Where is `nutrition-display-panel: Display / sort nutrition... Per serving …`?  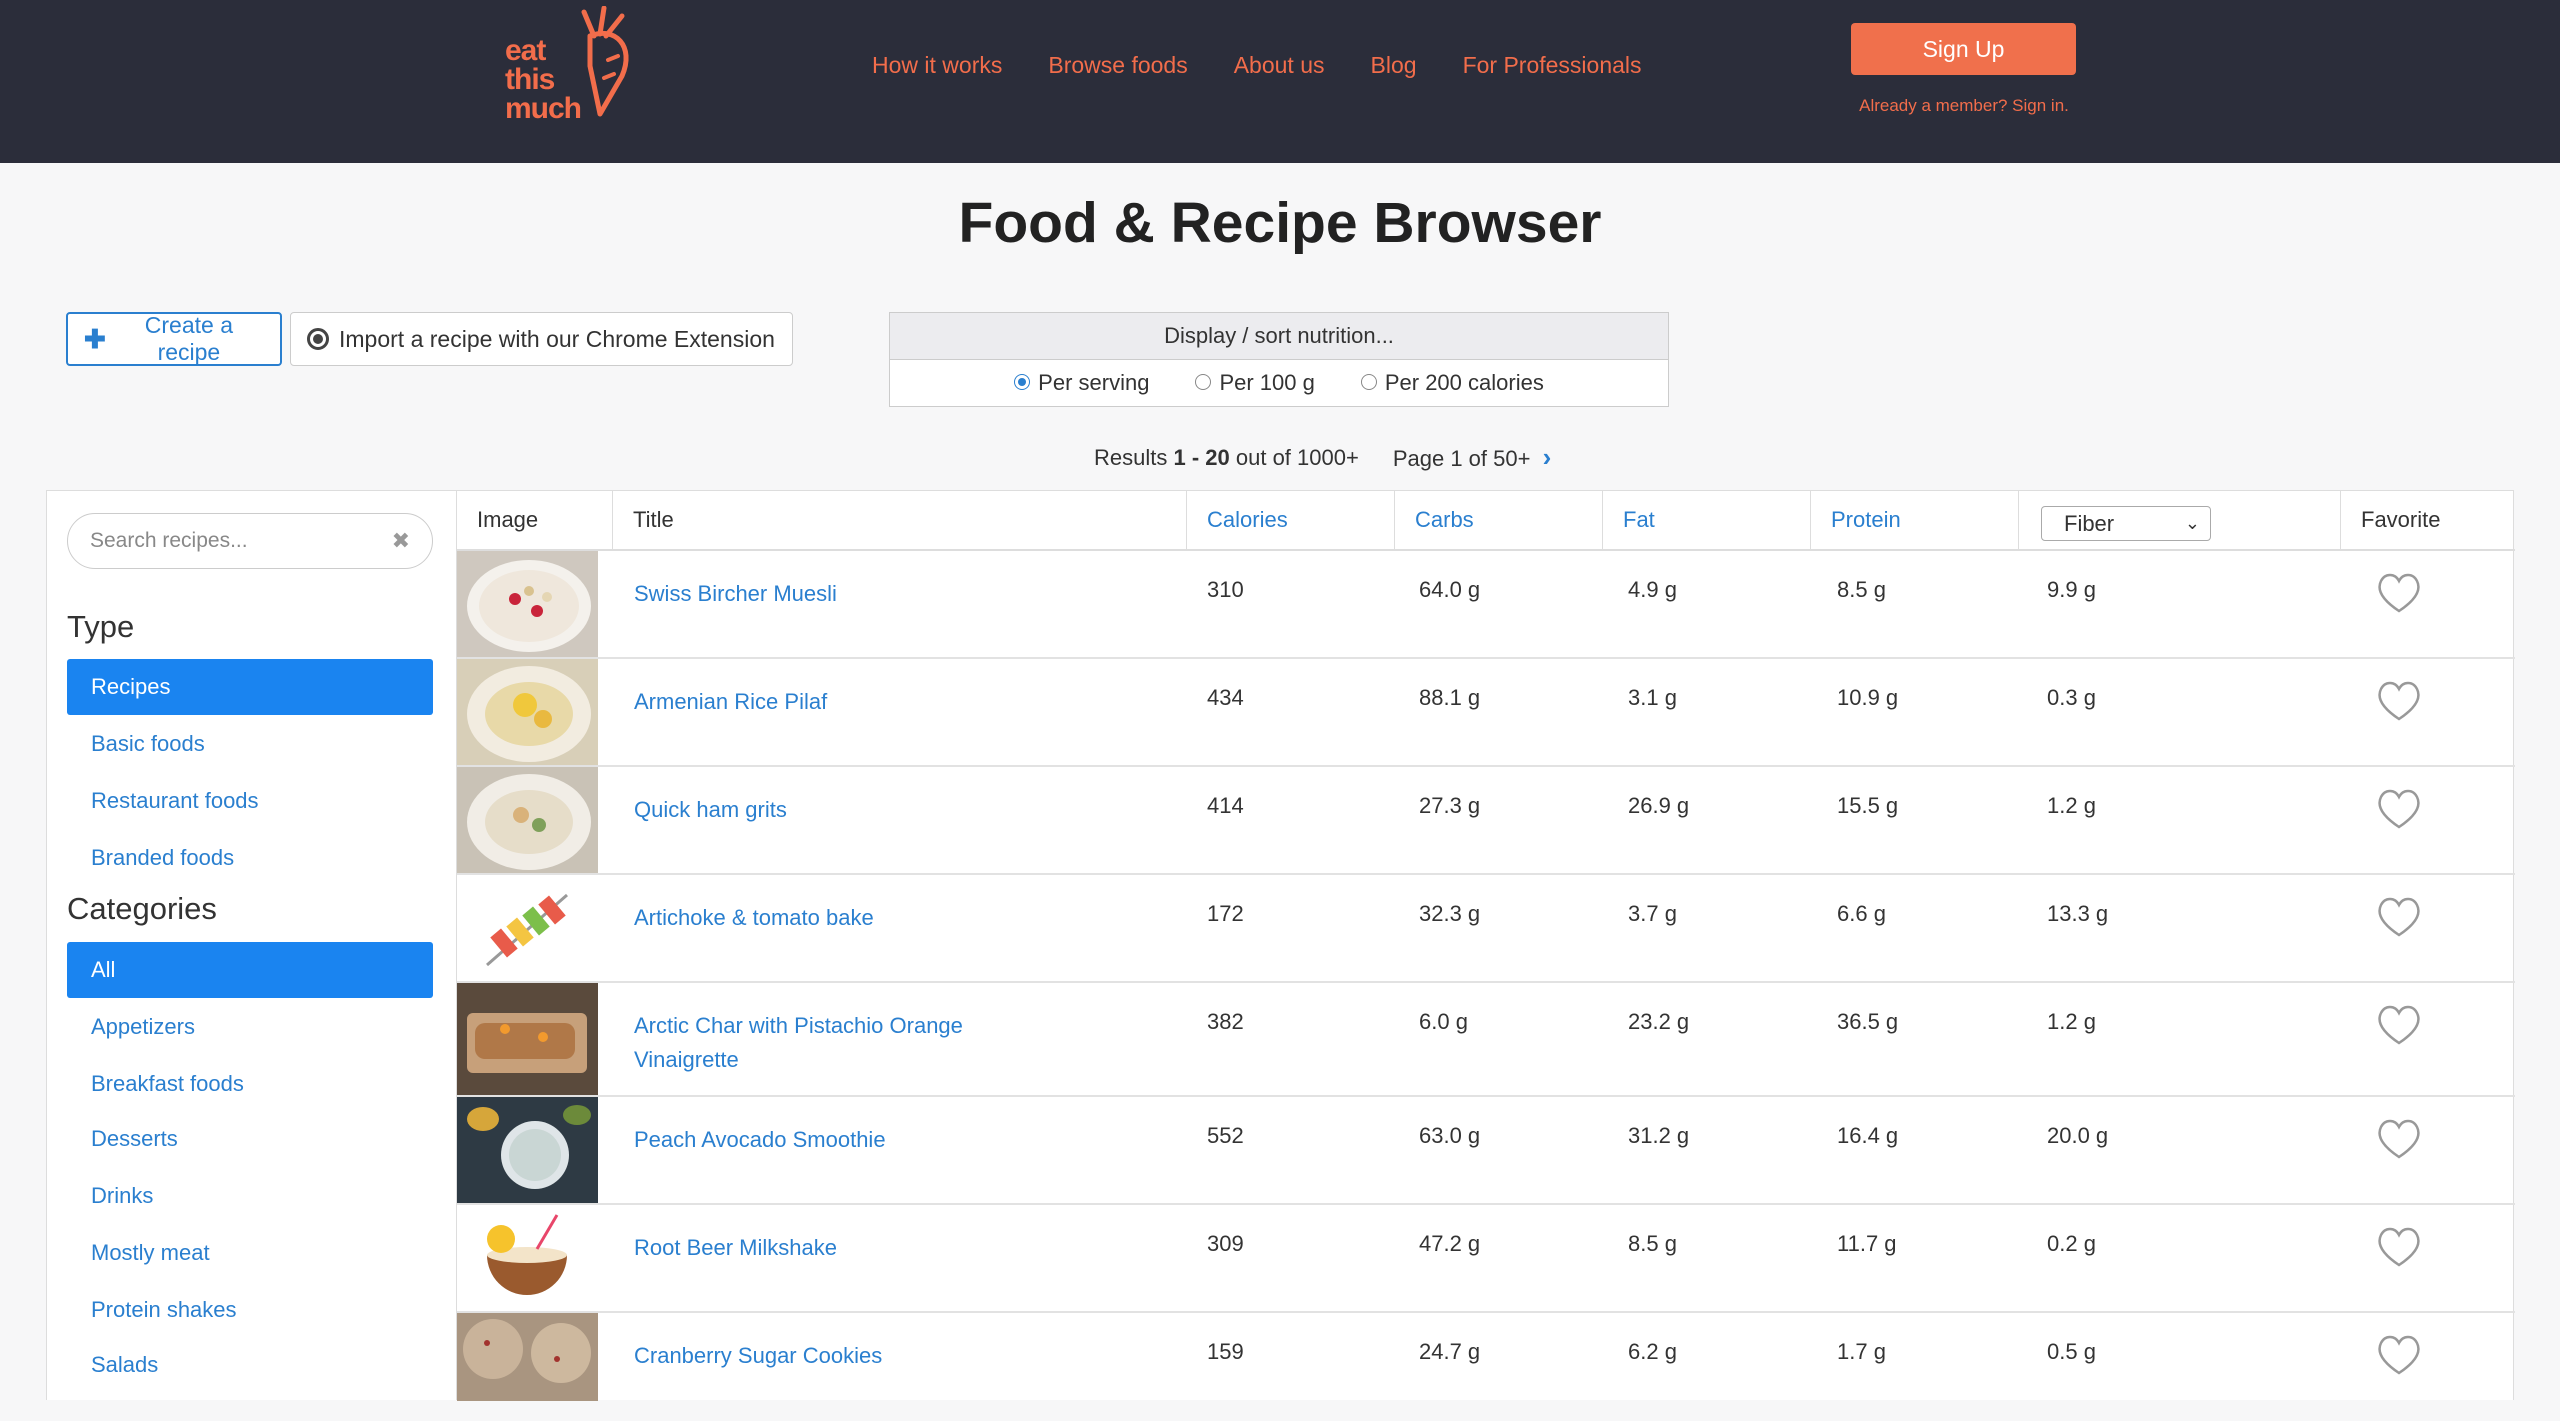 nutrition-display-panel: Display / sort nutrition... Per serving … is located at coordinates (1279, 359).